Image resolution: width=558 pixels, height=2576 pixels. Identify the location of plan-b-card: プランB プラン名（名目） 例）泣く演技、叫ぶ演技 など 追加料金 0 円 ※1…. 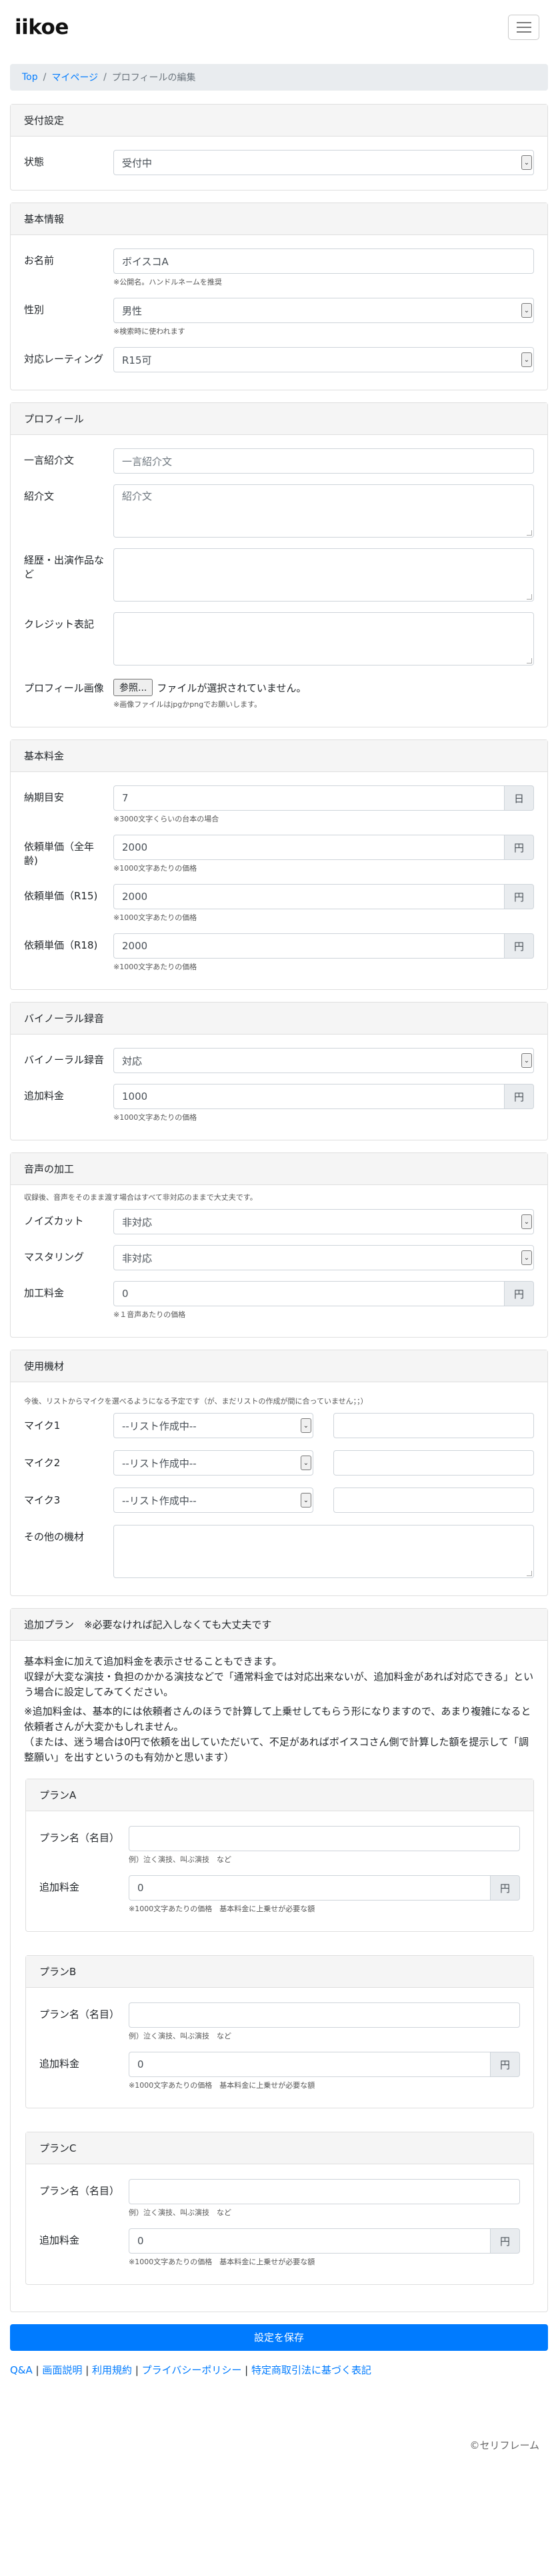
(279, 2032).